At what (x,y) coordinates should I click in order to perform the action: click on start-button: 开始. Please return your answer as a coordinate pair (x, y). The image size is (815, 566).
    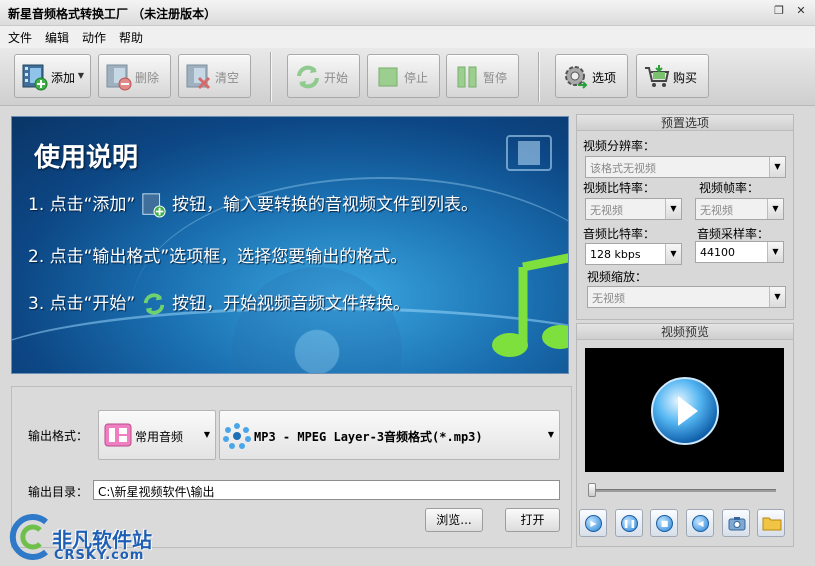
    Looking at the image, I should click on (323, 76).